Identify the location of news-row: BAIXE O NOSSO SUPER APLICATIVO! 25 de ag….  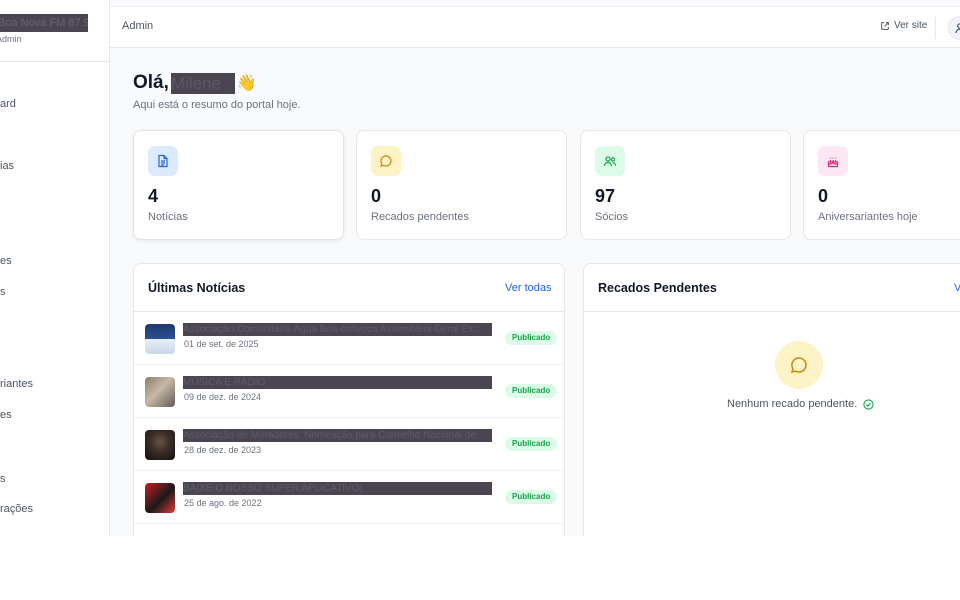
(349, 497).